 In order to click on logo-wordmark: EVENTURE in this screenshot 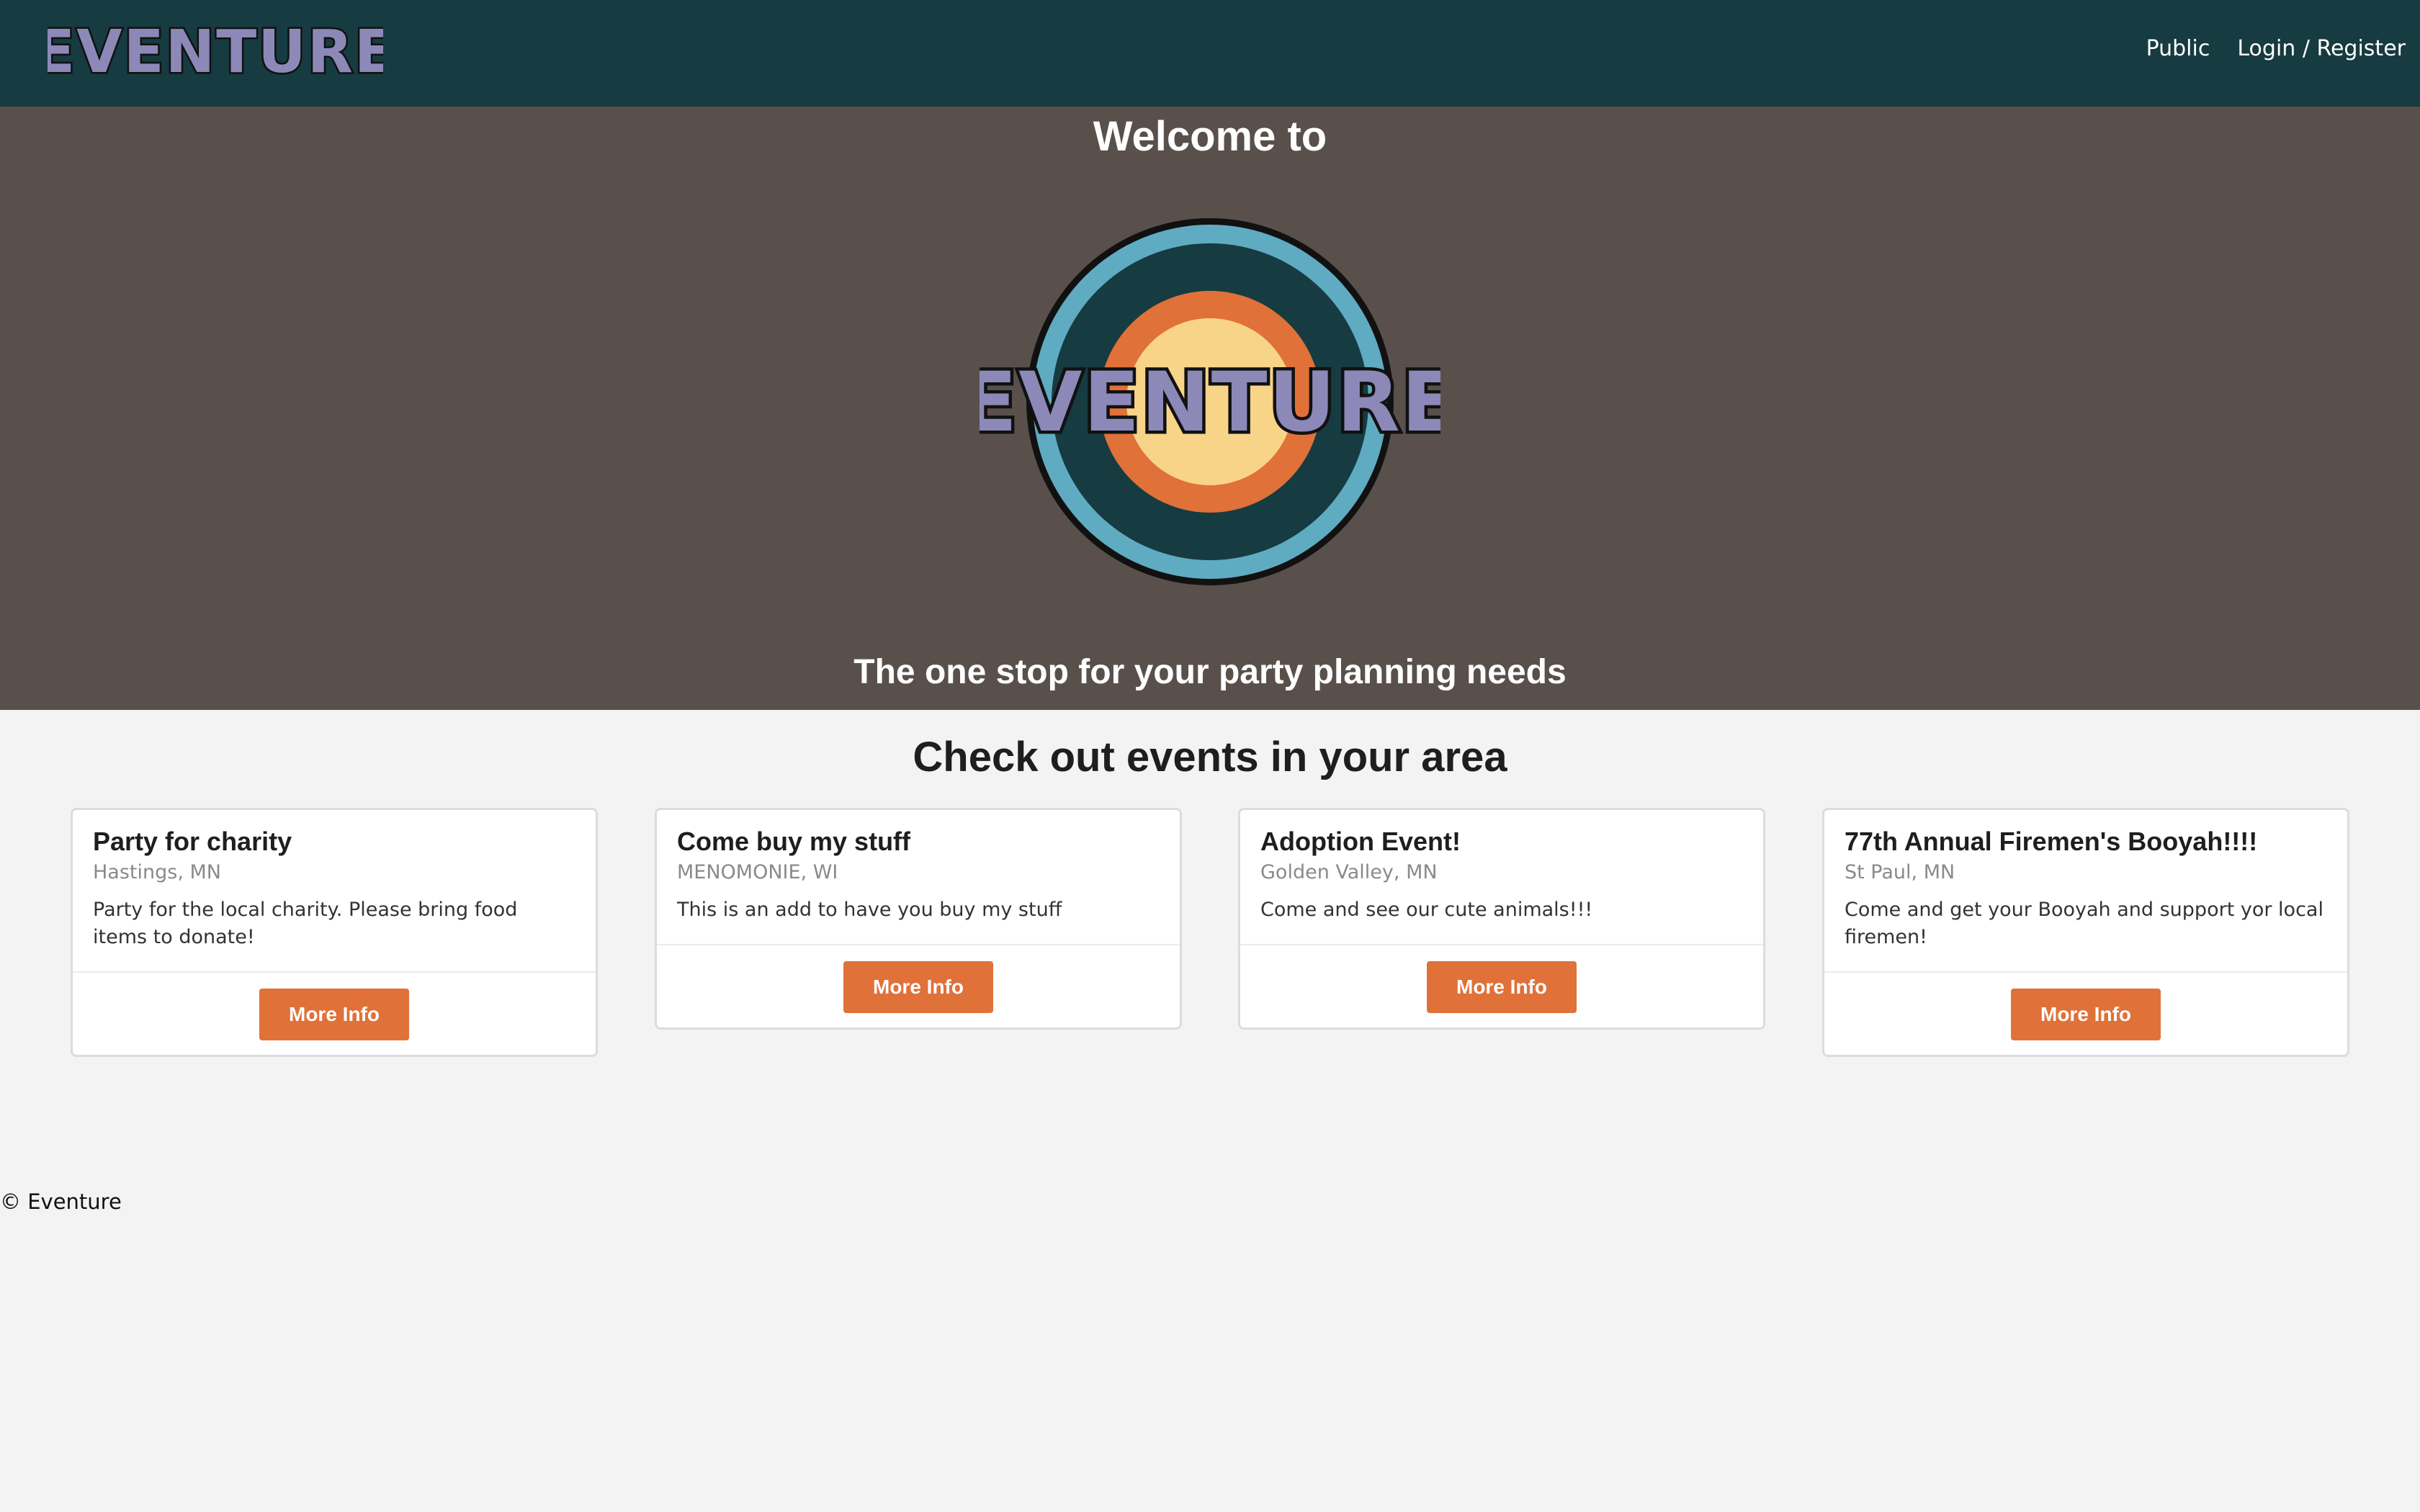, I will do `click(216, 52)`.